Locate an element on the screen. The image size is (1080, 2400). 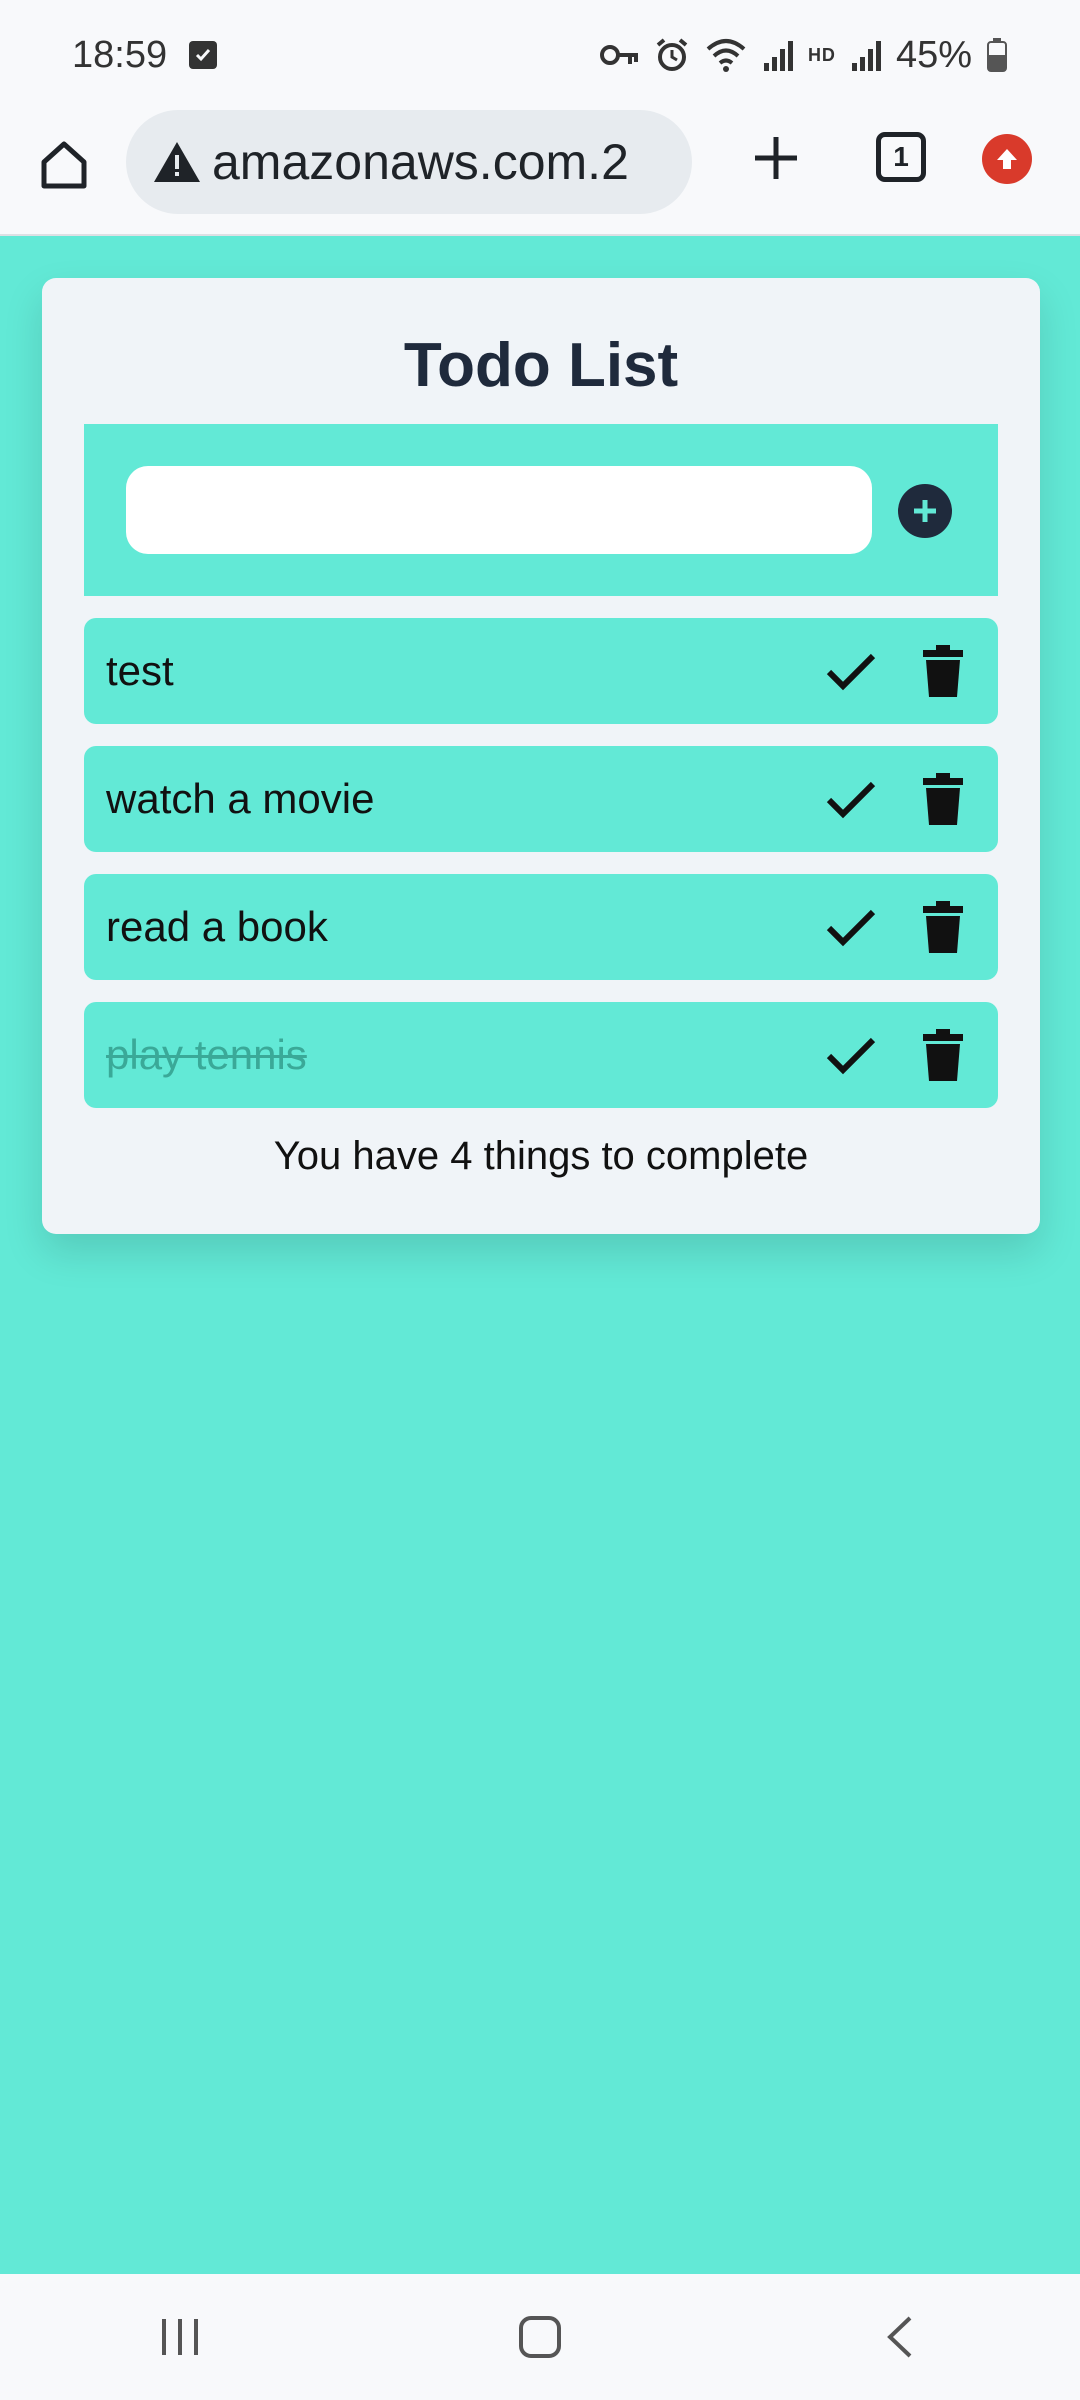
status-left: 18:59 is located at coordinates (145, 55).